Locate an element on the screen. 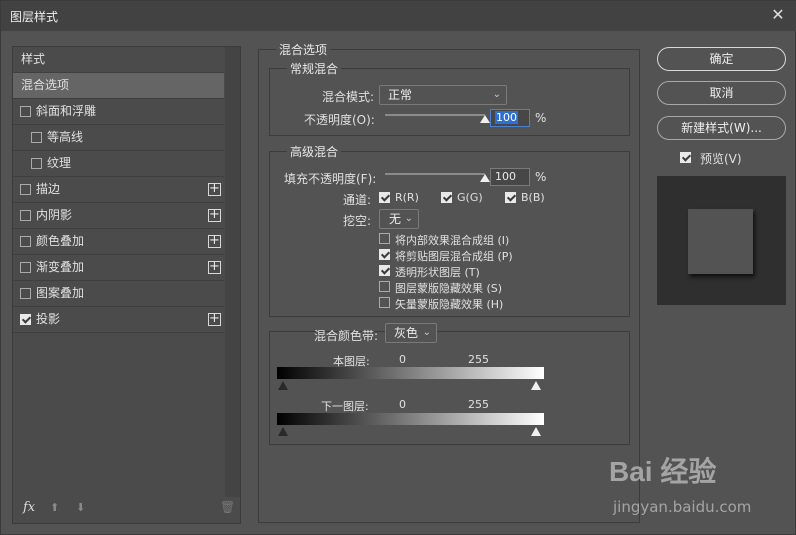 This screenshot has height=535, width=796. underlying-white-slider is located at coordinates (536, 431).